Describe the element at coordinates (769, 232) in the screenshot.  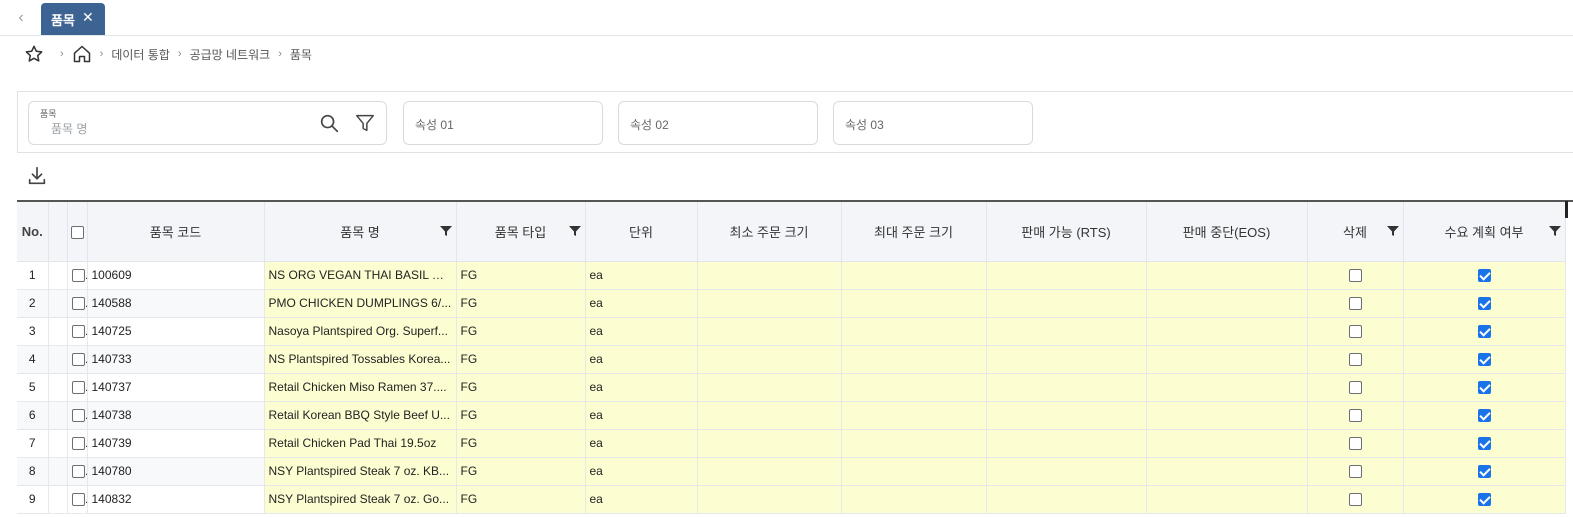
I see `column-header-min-order: 최소 주문 크기` at that location.